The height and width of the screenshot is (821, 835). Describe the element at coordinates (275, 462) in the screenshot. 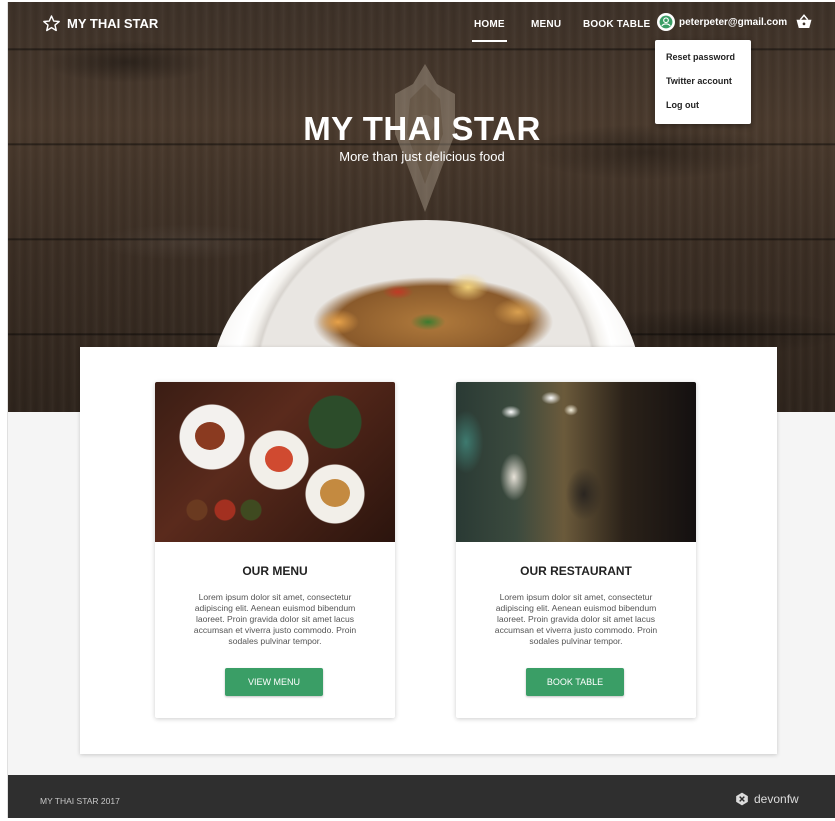

I see `menu-dishes-image` at that location.